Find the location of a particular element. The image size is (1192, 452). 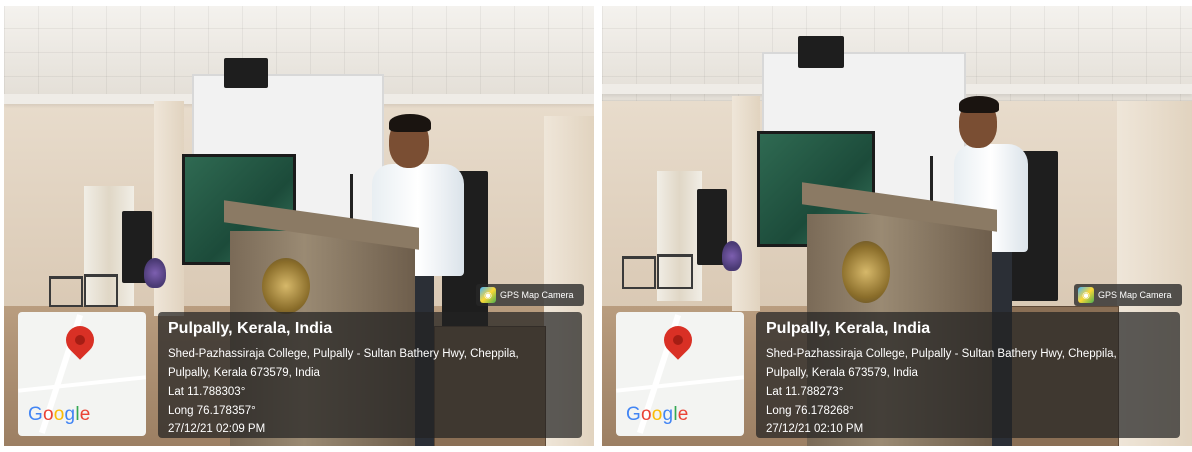

pillar is located at coordinates (746, 203).